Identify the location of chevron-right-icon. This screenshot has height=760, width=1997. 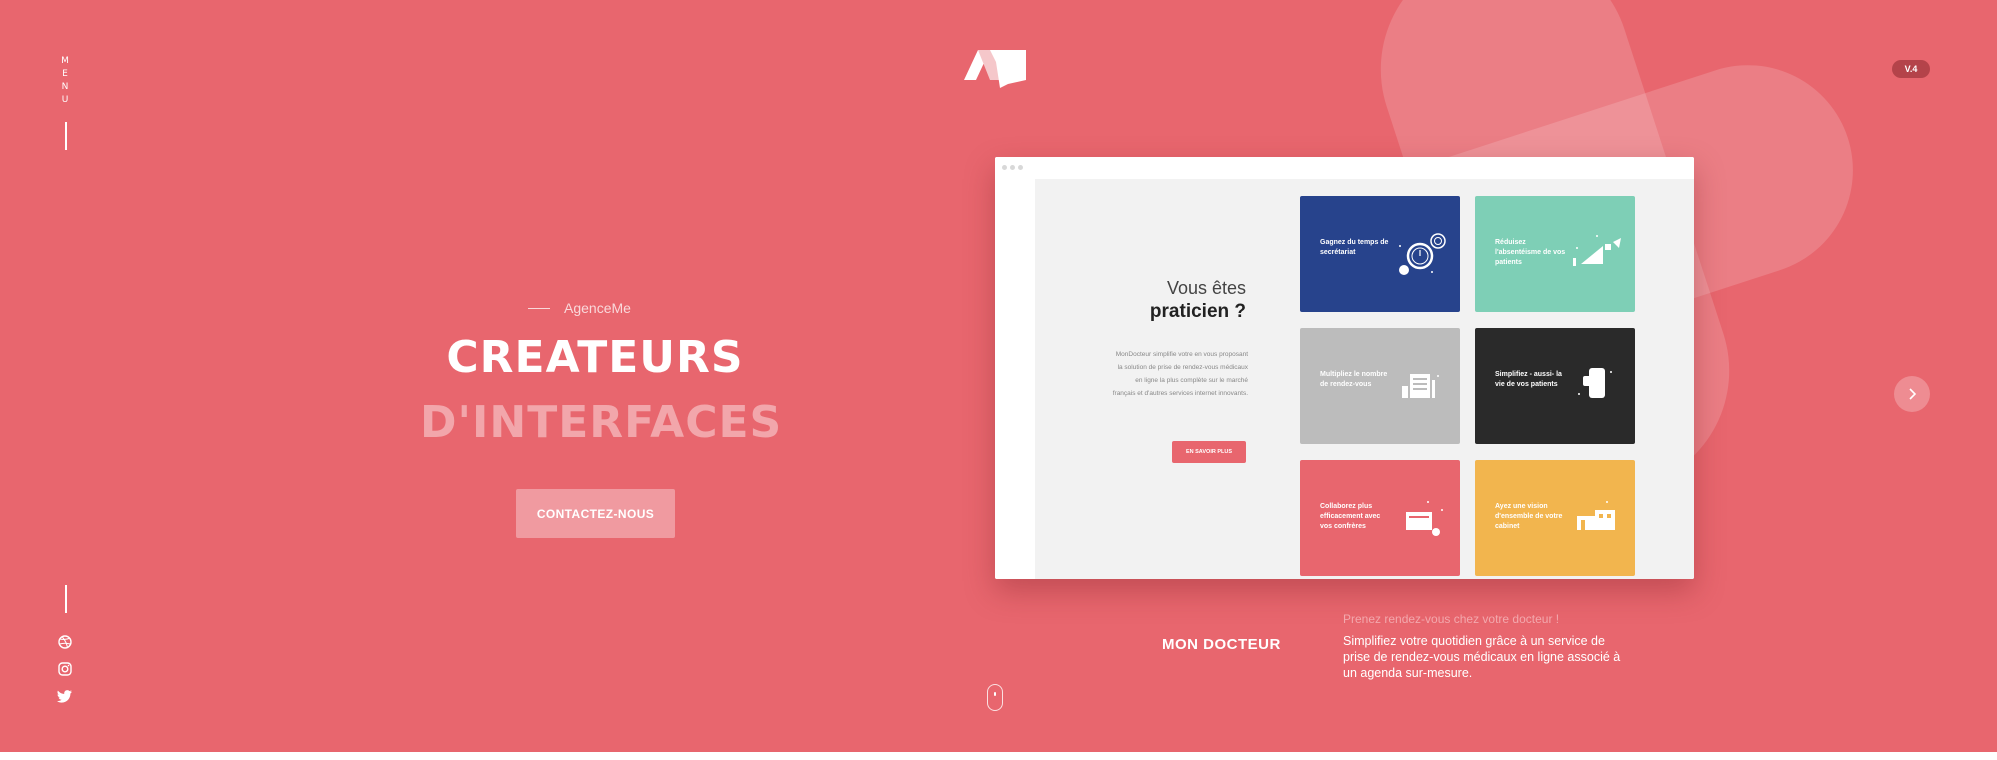
(1913, 394).